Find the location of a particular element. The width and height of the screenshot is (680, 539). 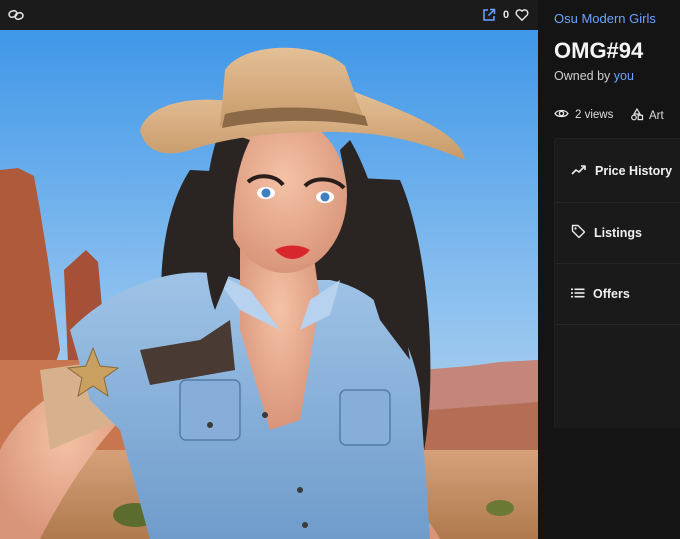

category-badge: Art is located at coordinates (647, 115).